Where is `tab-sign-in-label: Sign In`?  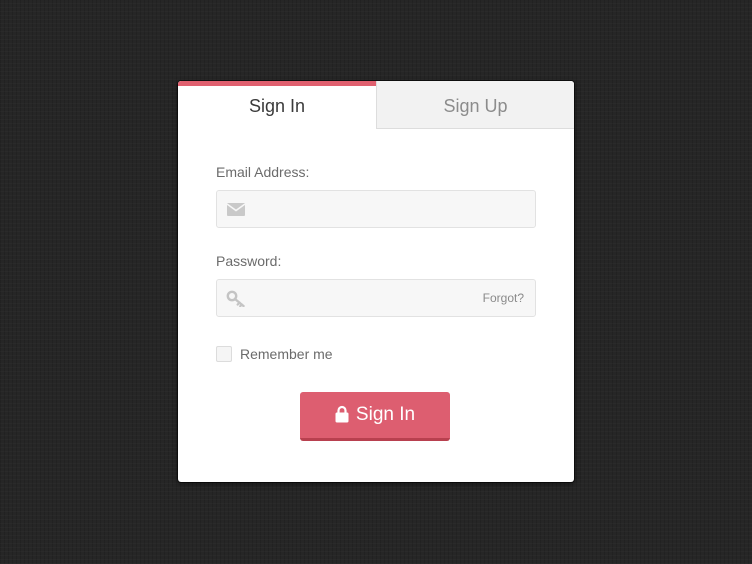
tab-sign-in-label: Sign In is located at coordinates (277, 106).